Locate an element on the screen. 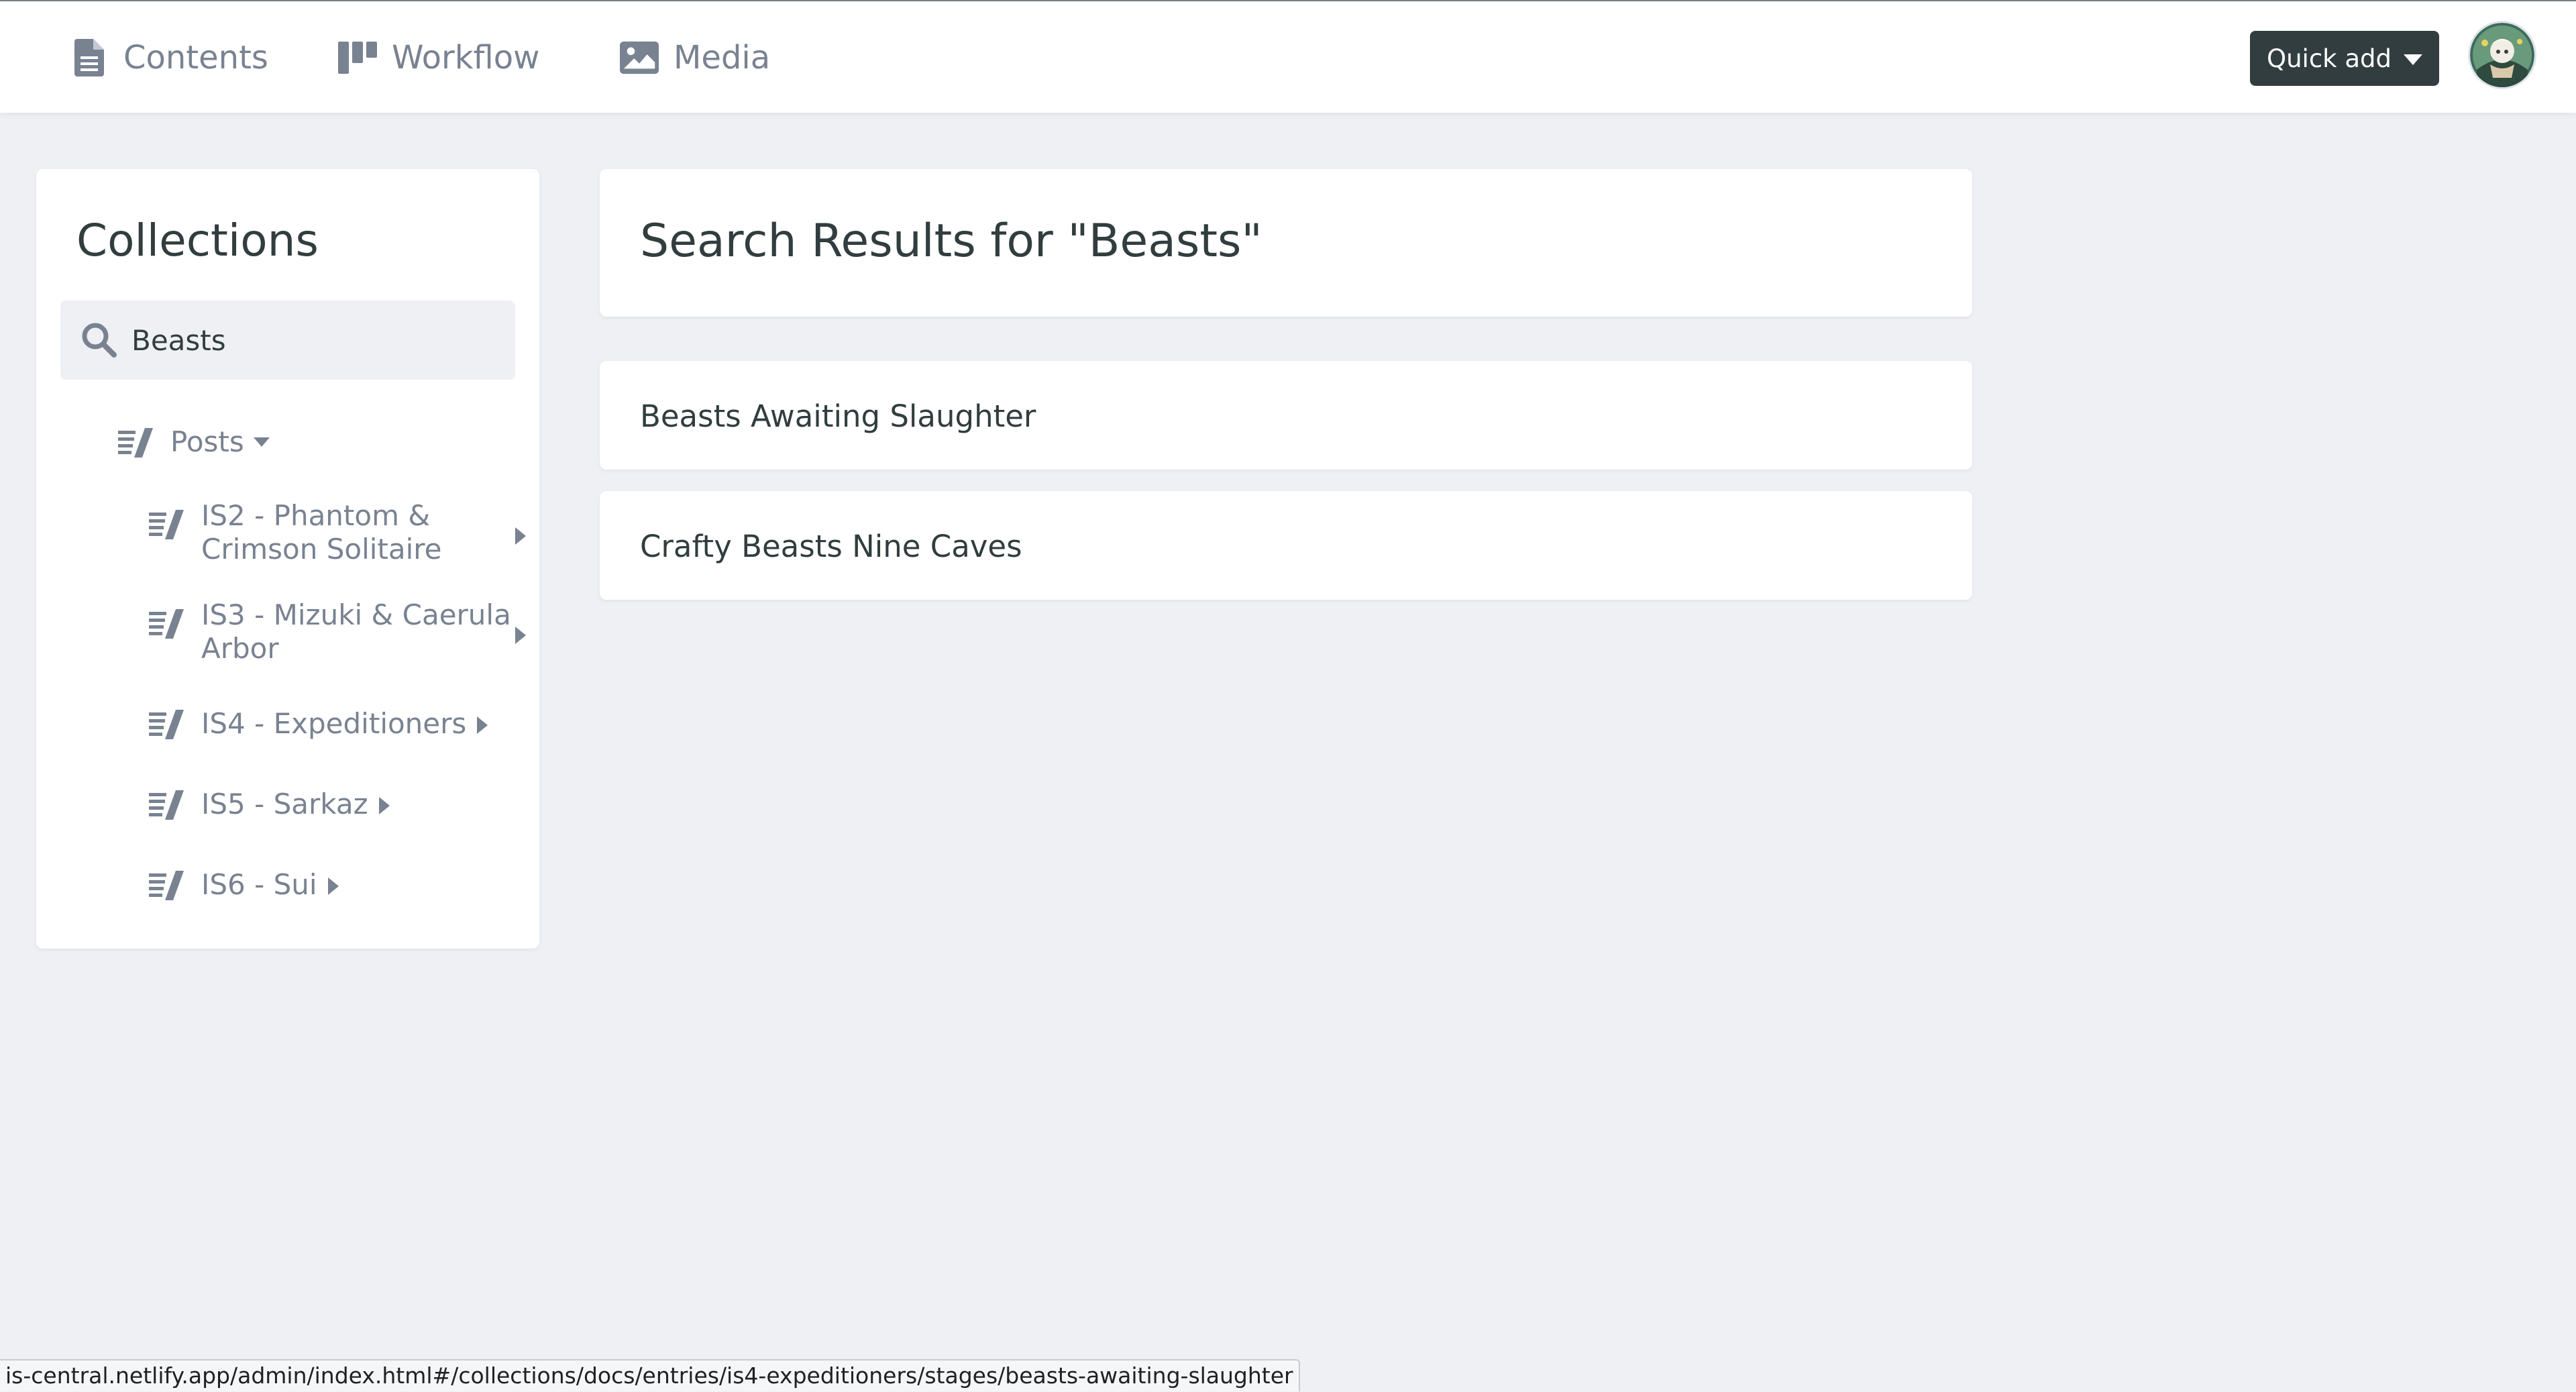 The width and height of the screenshot is (2576, 1392). image-icon is located at coordinates (639, 57).